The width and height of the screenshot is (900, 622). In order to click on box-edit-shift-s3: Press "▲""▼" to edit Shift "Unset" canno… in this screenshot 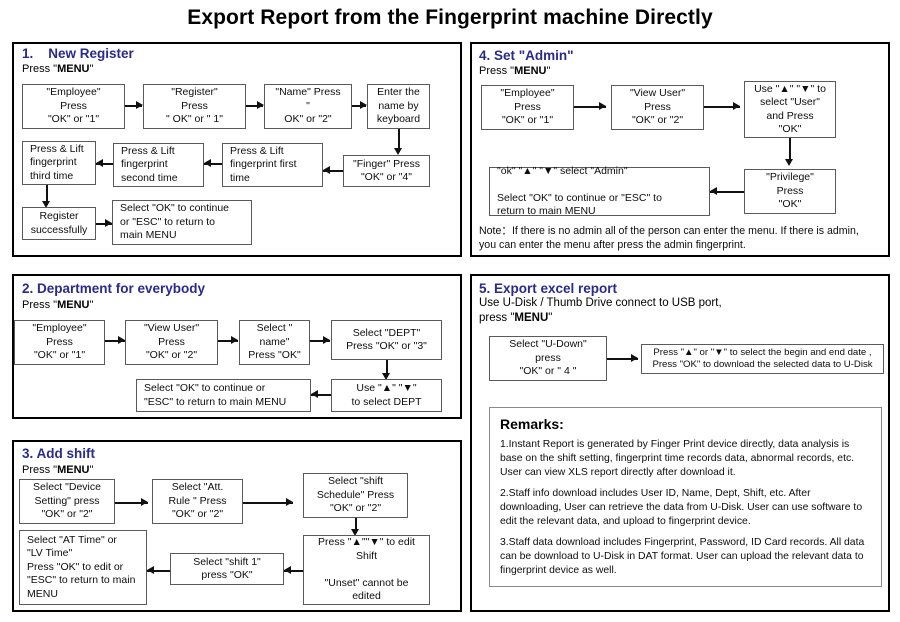, I will do `click(366, 570)`.